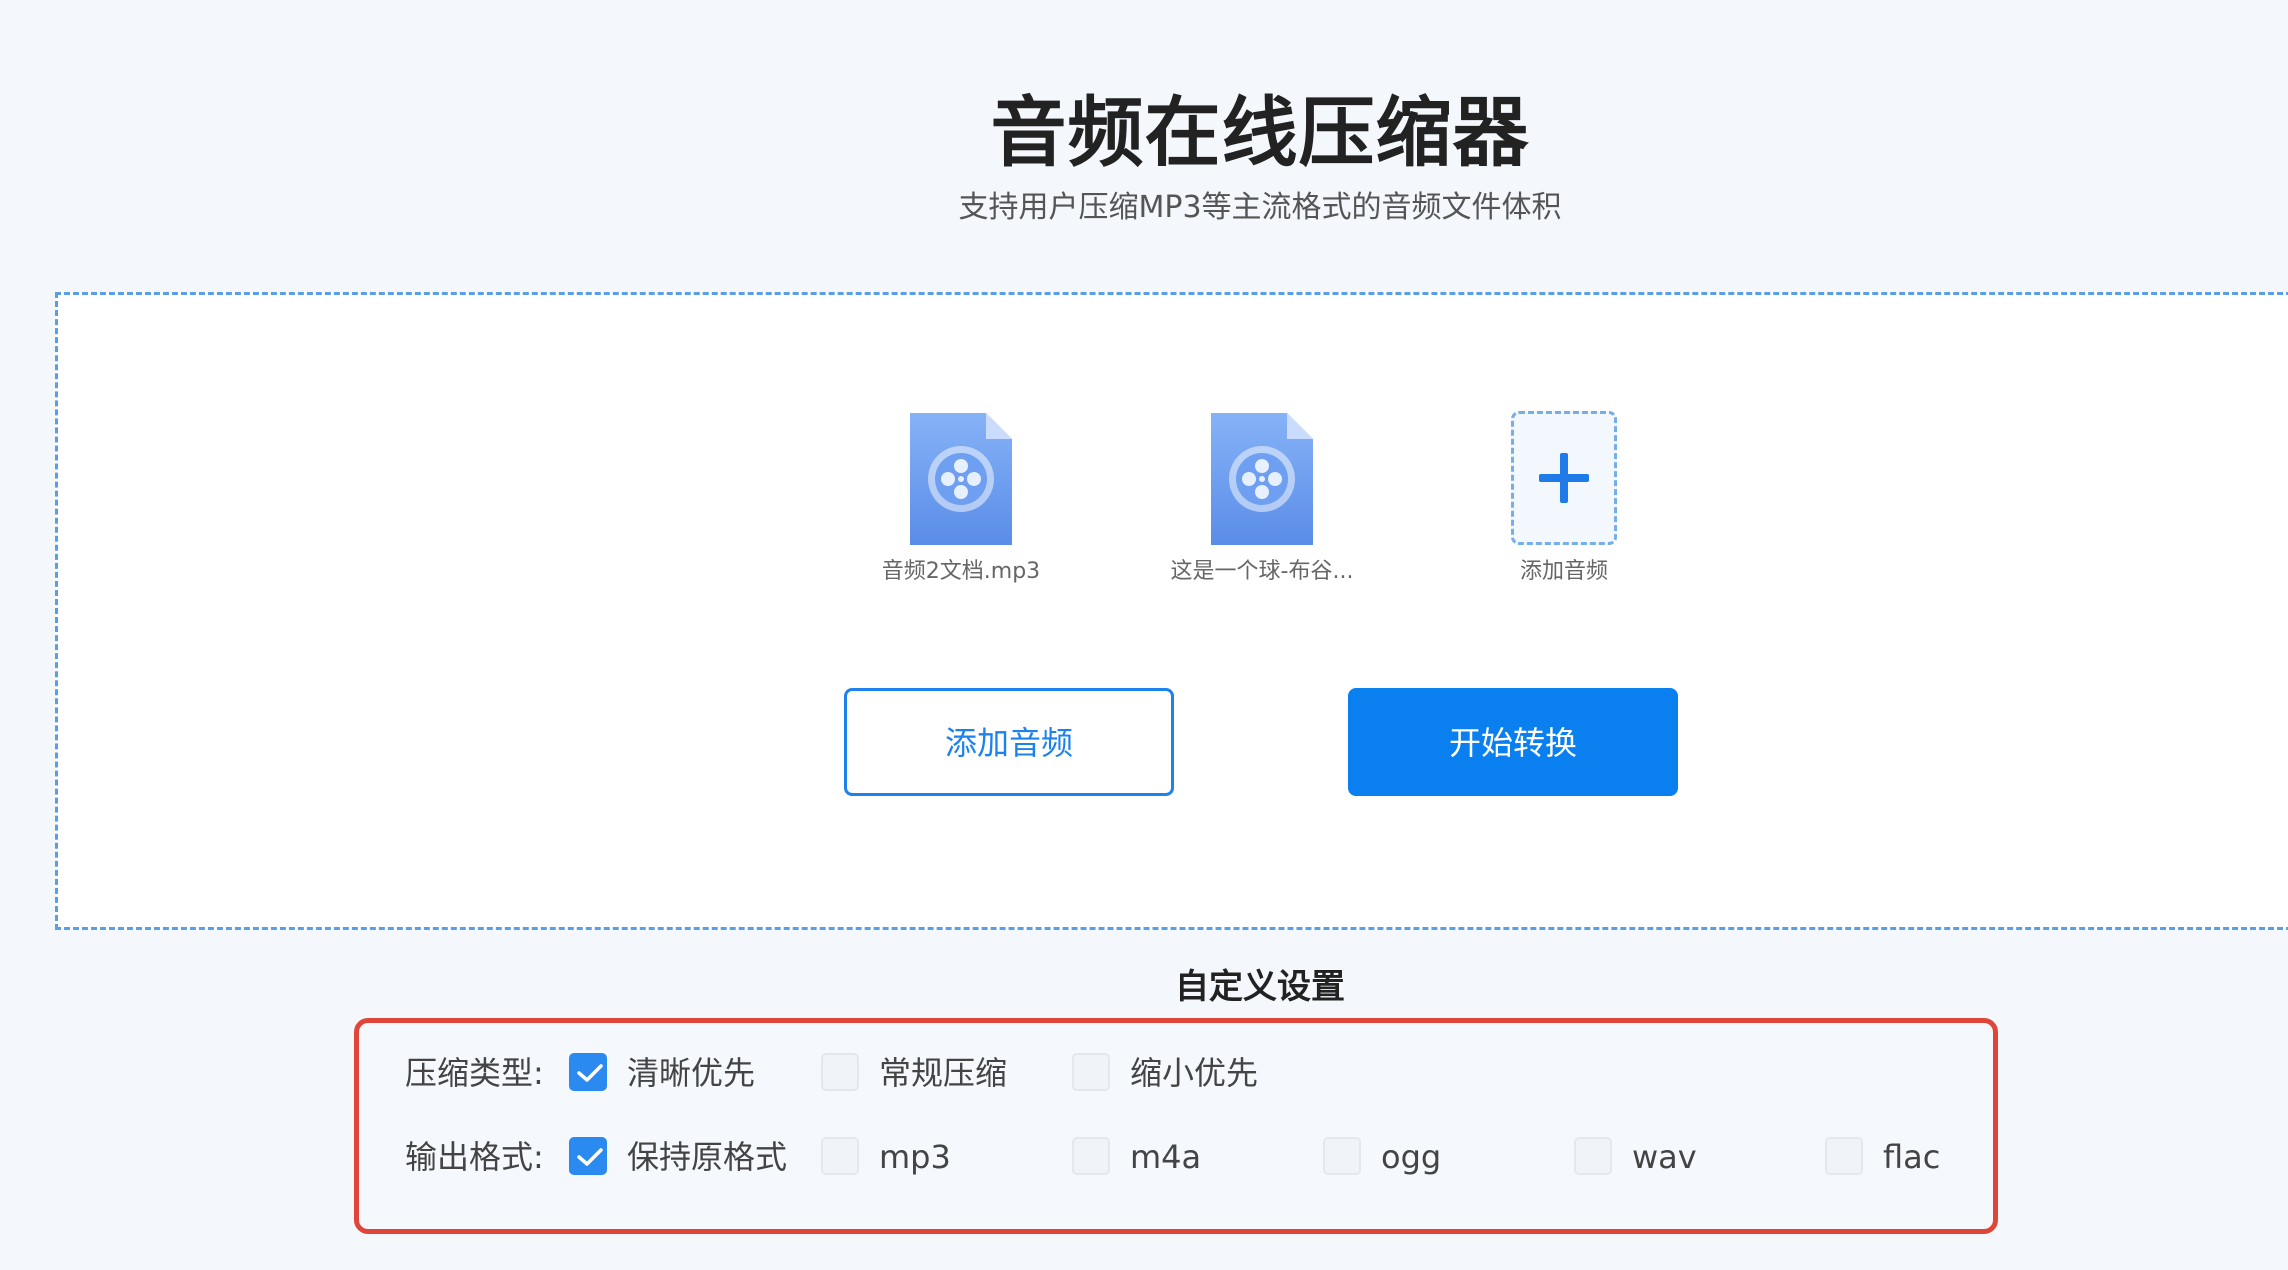 Image resolution: width=2288 pixels, height=1270 pixels. I want to click on option-label: m4a, so click(1166, 1157).